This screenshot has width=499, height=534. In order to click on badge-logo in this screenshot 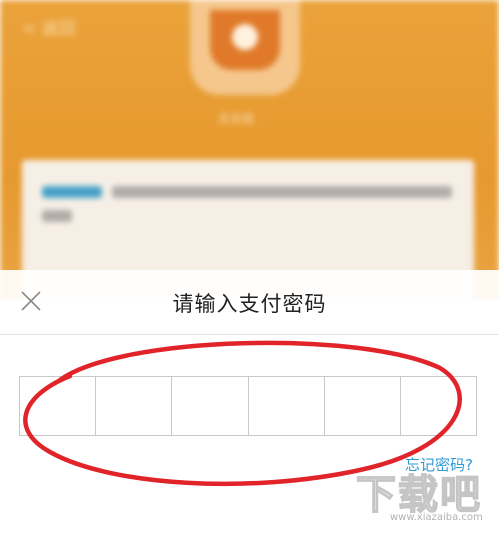, I will do `click(245, 47)`.